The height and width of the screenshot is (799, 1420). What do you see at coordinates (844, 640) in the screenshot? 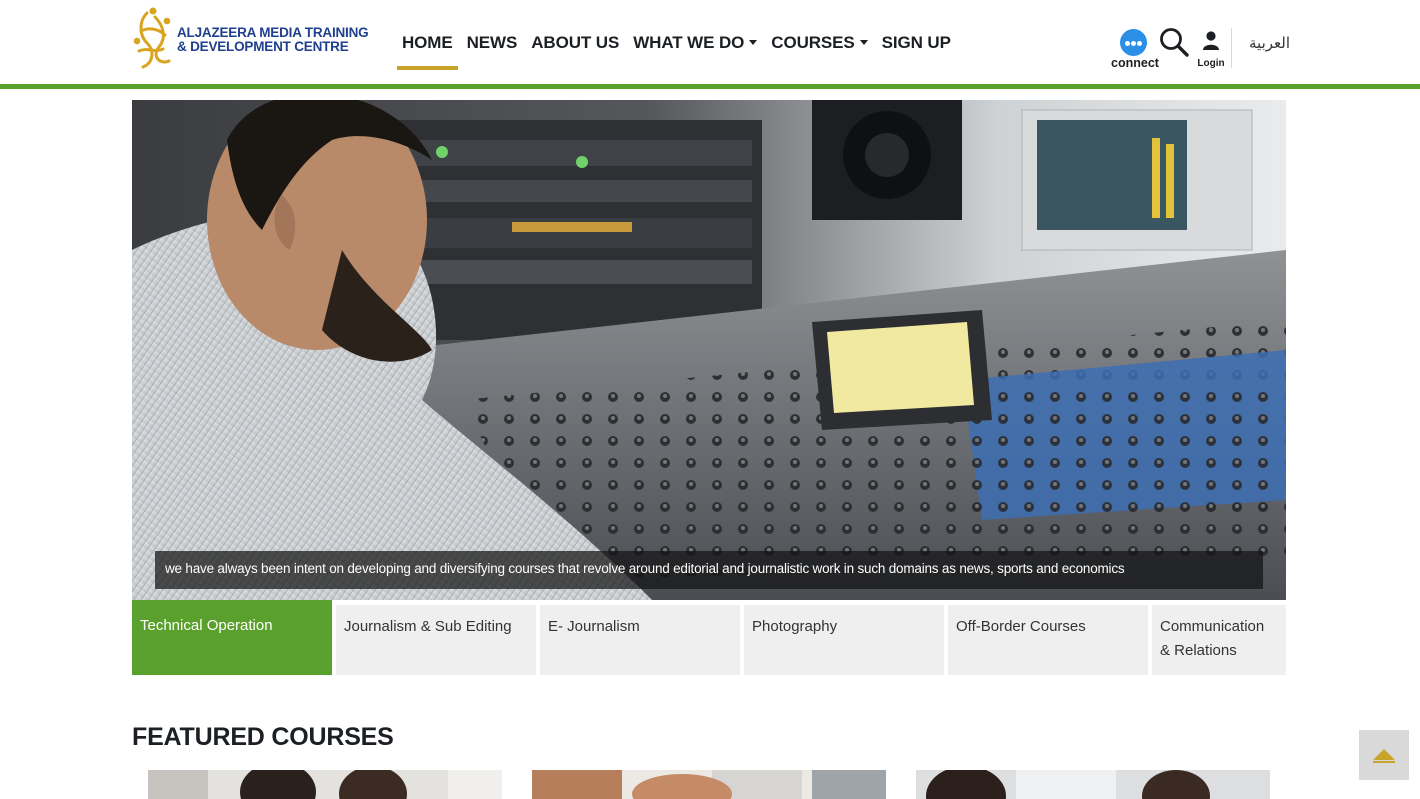
I see `tab-photography: Photography` at bounding box center [844, 640].